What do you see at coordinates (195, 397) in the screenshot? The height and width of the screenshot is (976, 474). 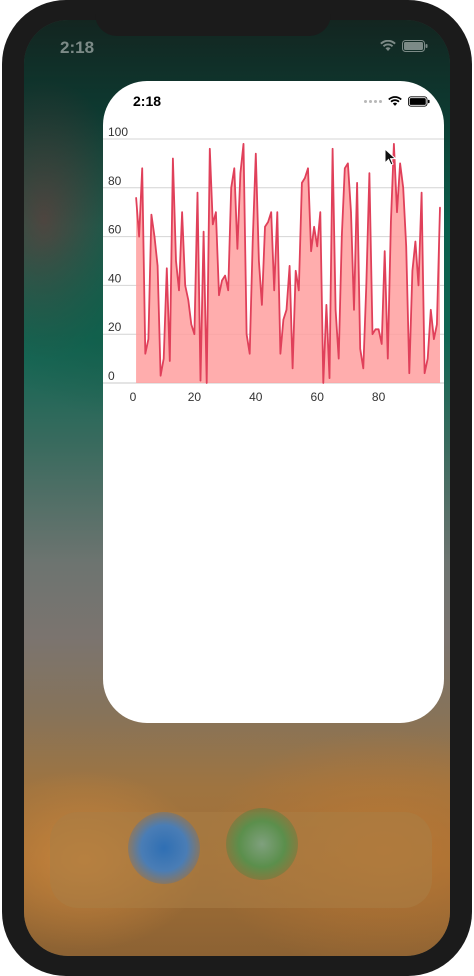 I see `x-tick-label-20: 20` at bounding box center [195, 397].